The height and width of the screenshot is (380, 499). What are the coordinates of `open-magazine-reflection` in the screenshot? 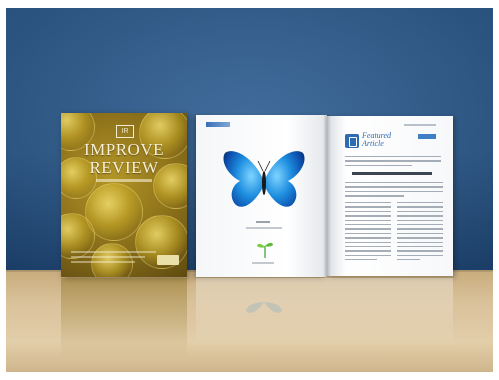 It's located at (324, 313).